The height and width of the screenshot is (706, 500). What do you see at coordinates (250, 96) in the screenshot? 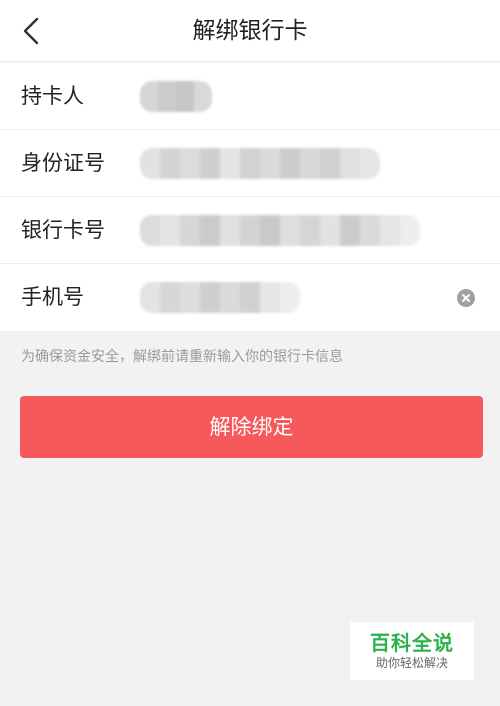
I see `cardholder-row: 持卡人` at bounding box center [250, 96].